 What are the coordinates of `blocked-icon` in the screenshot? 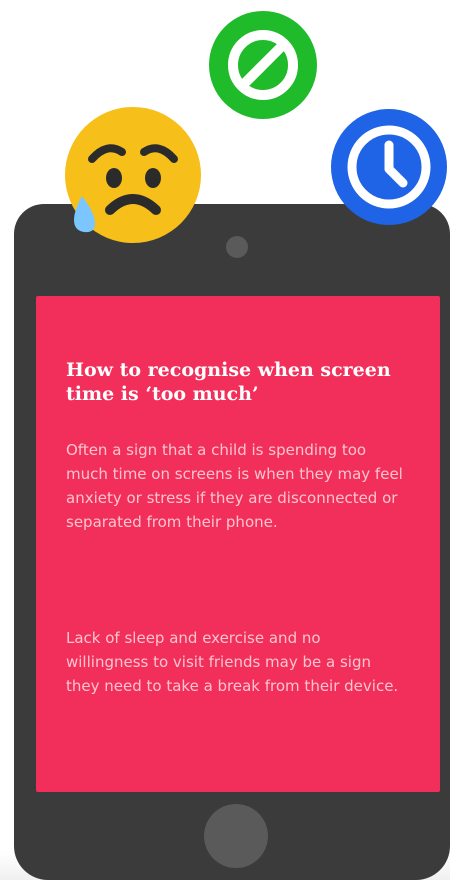 It's located at (263, 65).